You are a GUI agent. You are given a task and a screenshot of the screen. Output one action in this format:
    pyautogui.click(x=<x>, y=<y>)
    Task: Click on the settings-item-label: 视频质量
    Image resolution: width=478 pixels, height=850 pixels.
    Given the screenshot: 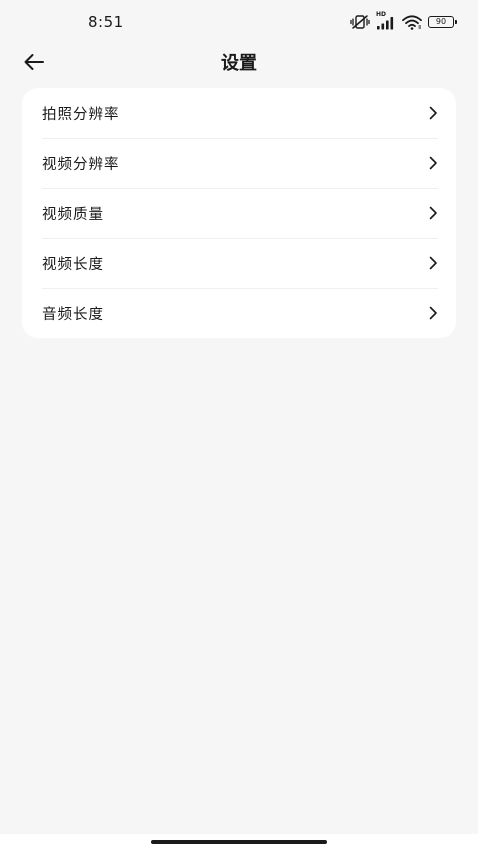 What is the action you would take?
    pyautogui.click(x=73, y=214)
    